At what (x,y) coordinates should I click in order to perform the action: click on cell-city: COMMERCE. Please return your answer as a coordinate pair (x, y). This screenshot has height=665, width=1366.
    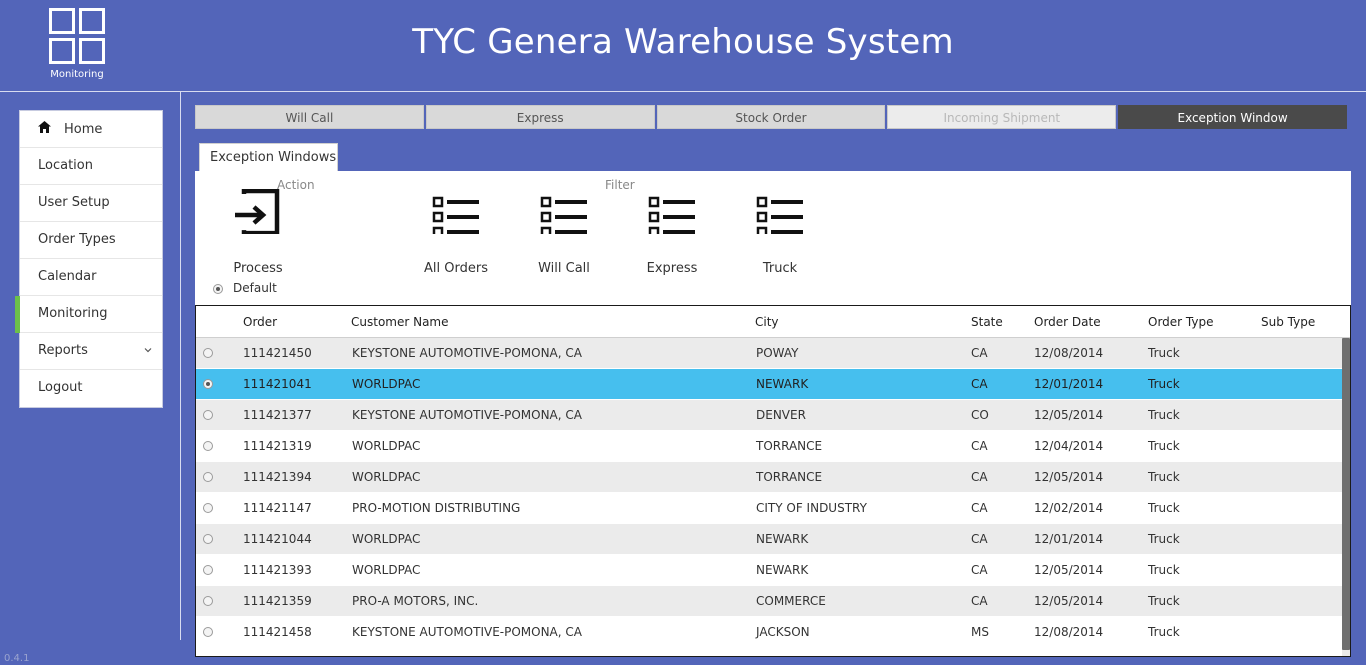
    Looking at the image, I should click on (791, 601).